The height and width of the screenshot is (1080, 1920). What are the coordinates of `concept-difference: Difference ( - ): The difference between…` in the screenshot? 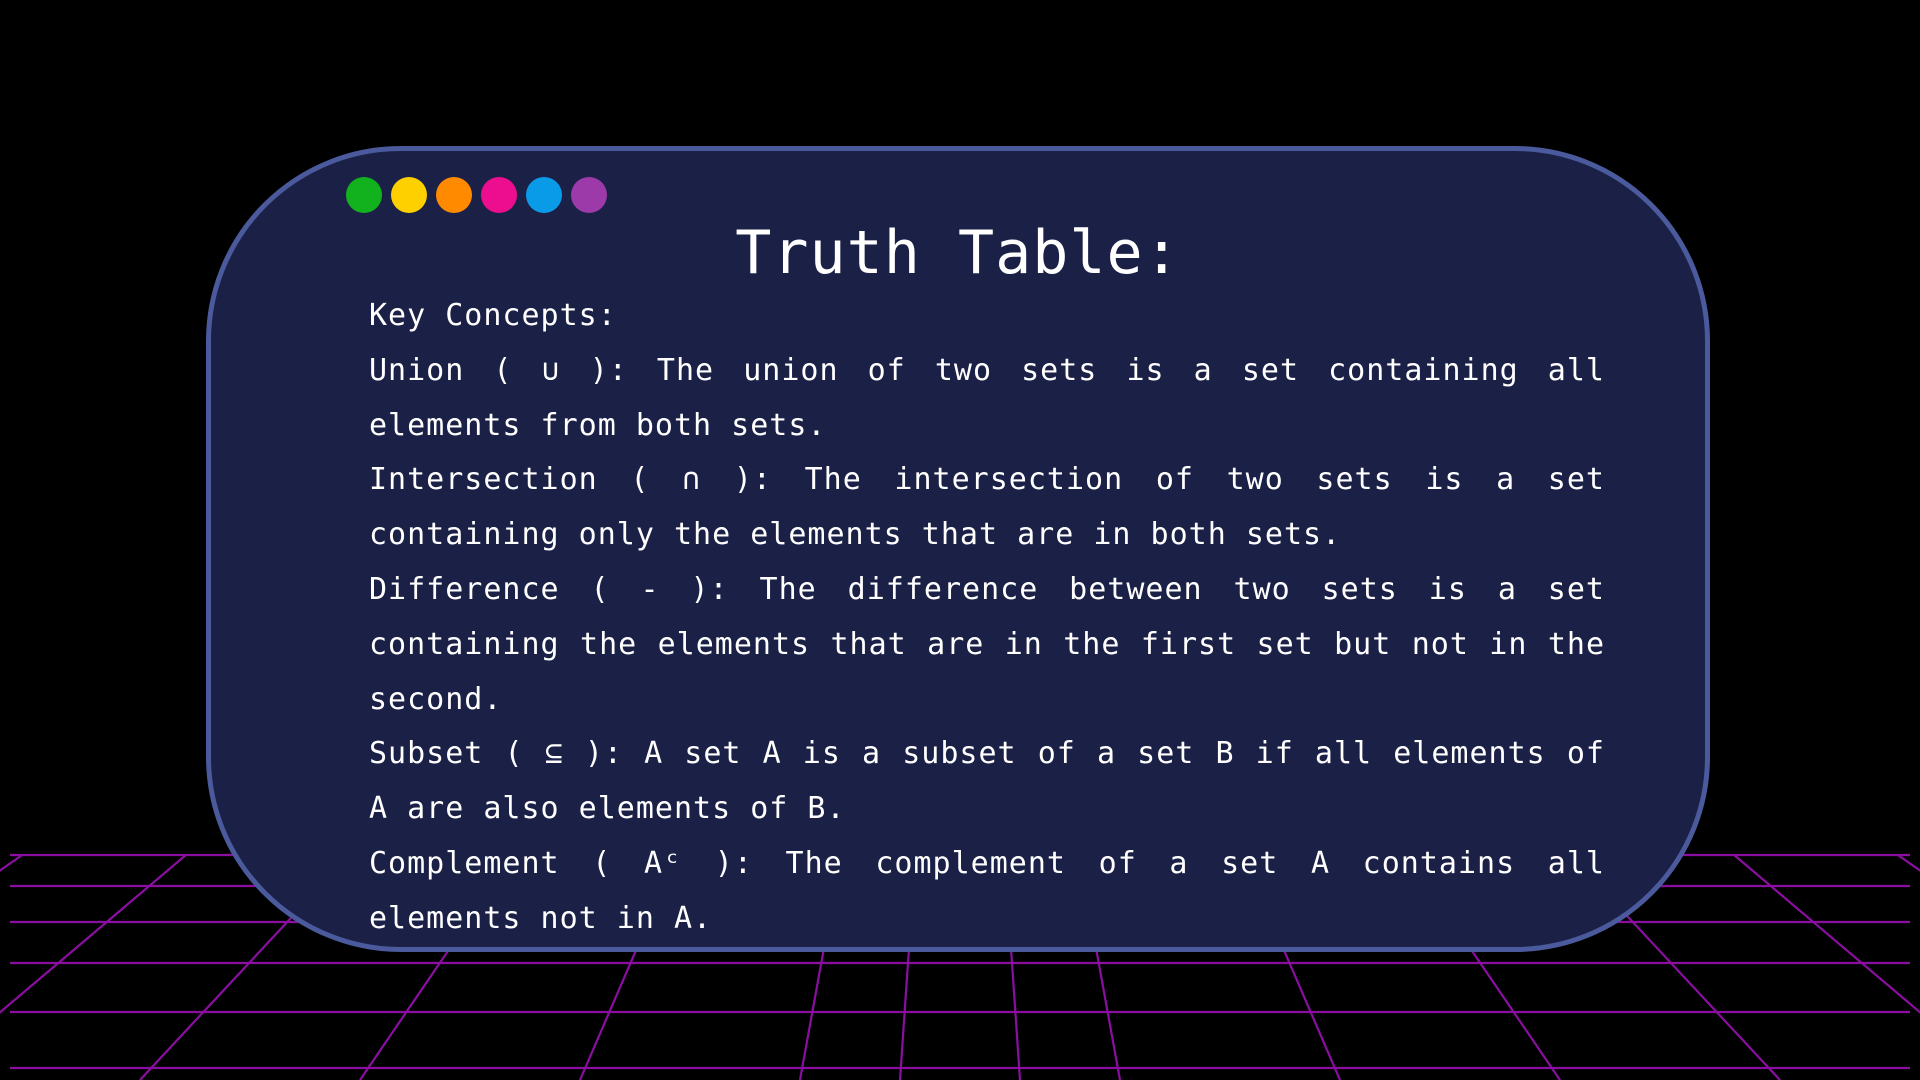 It's located at (987, 644).